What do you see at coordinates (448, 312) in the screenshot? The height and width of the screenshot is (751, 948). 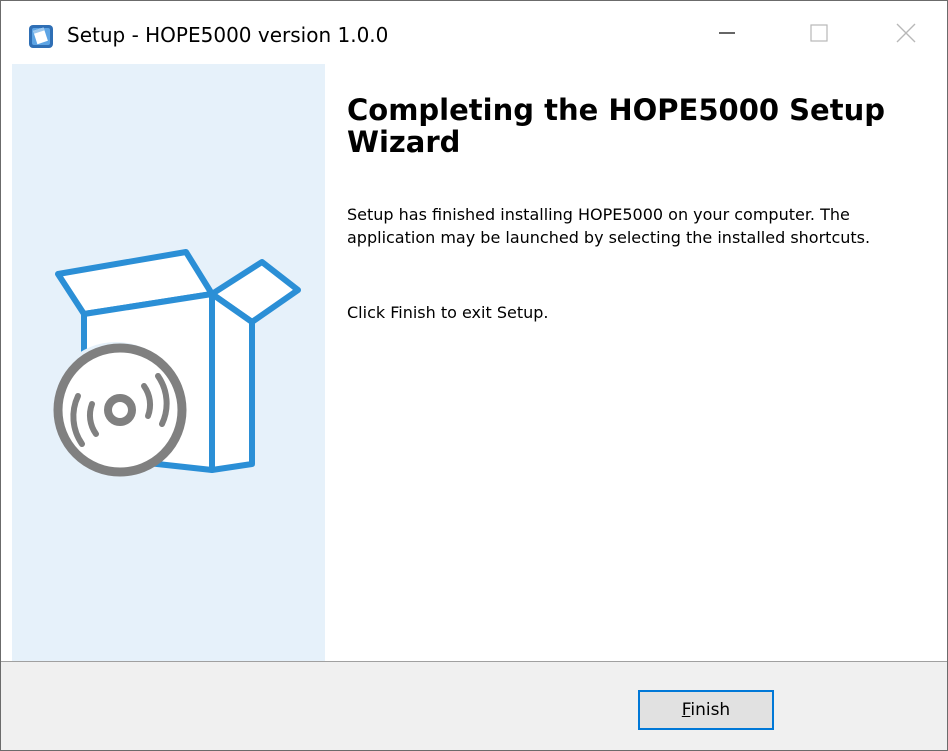 I see `exit-instruction: Click Finish to exit Setup.` at bounding box center [448, 312].